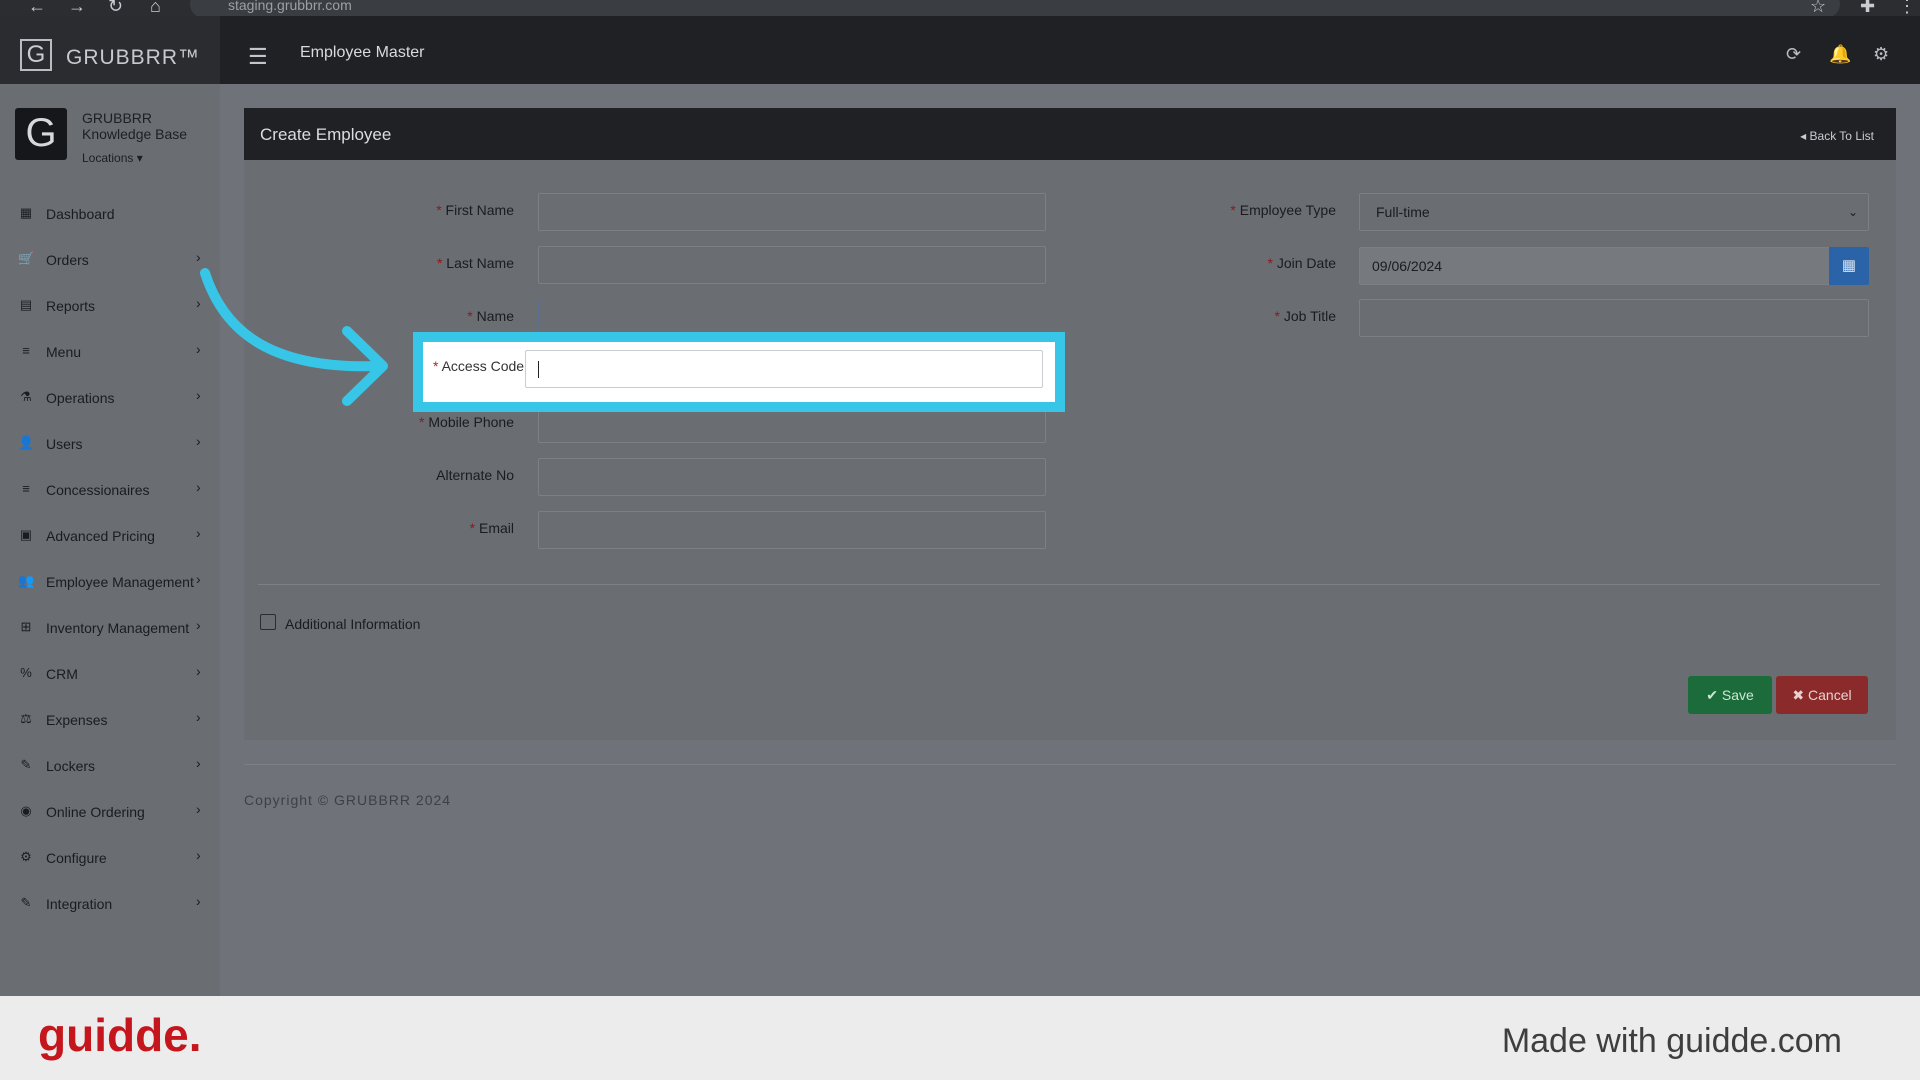 This screenshot has width=1920, height=1080. What do you see at coordinates (71, 766) in the screenshot?
I see `sidebar-item-label: Lockers` at bounding box center [71, 766].